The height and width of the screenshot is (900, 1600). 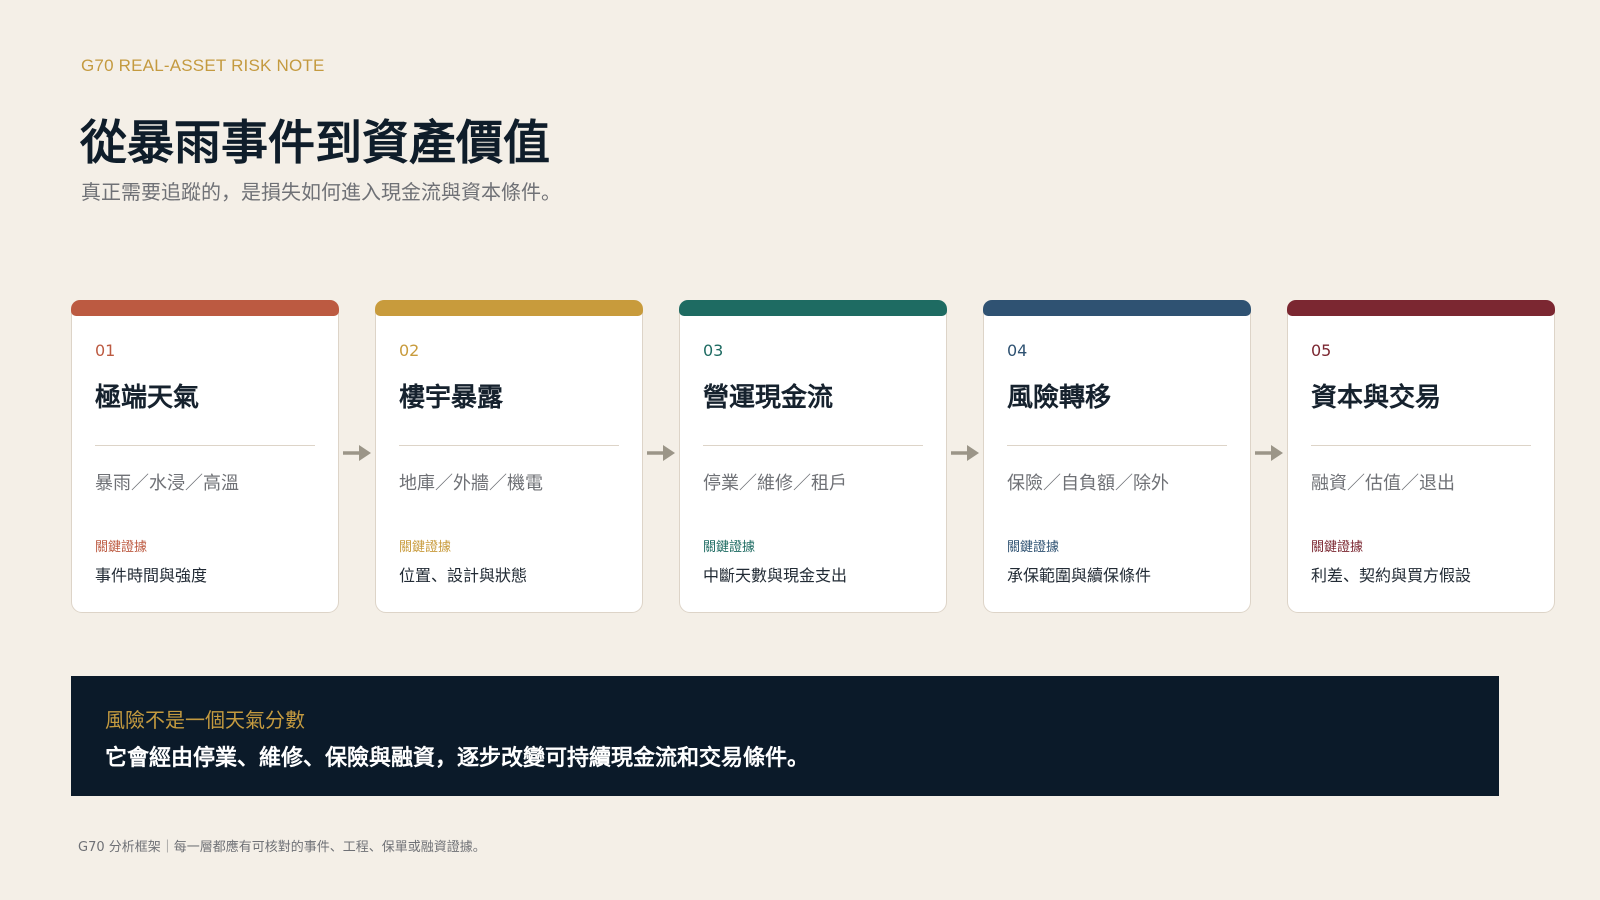 I want to click on card-evidence-value: 中斷天數與現金支出, so click(x=775, y=575).